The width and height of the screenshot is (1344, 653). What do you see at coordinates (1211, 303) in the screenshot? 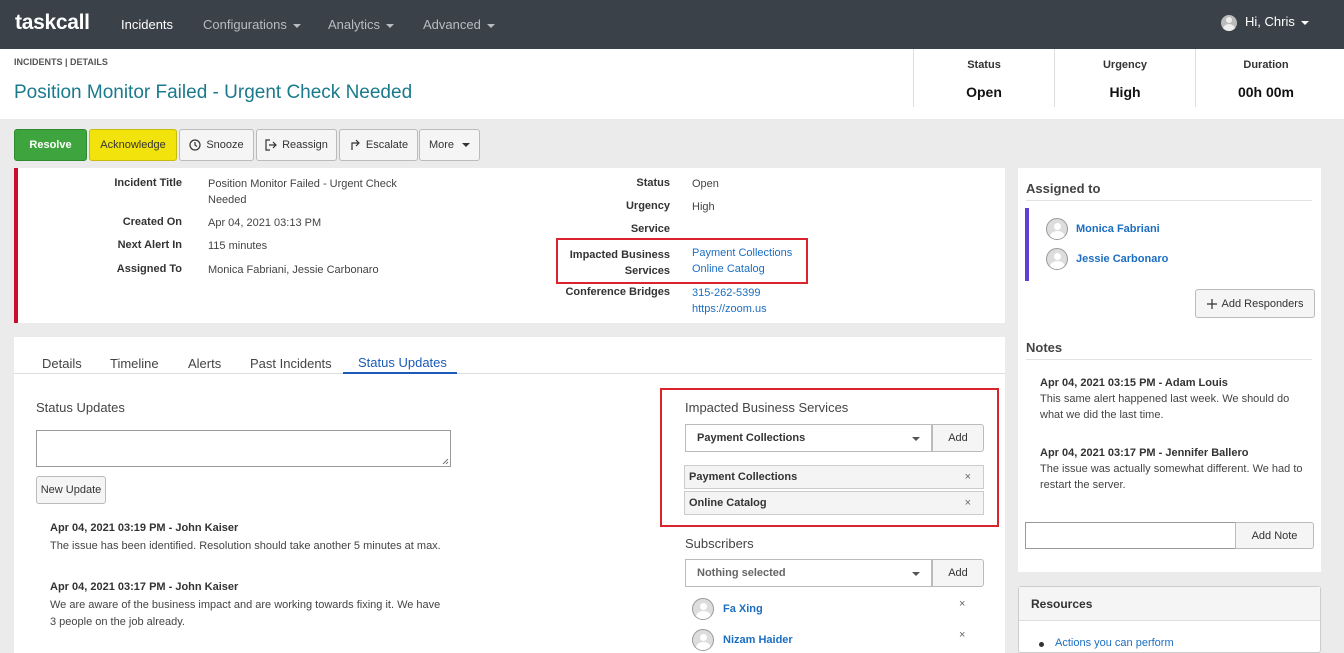
I see `plus-icon` at bounding box center [1211, 303].